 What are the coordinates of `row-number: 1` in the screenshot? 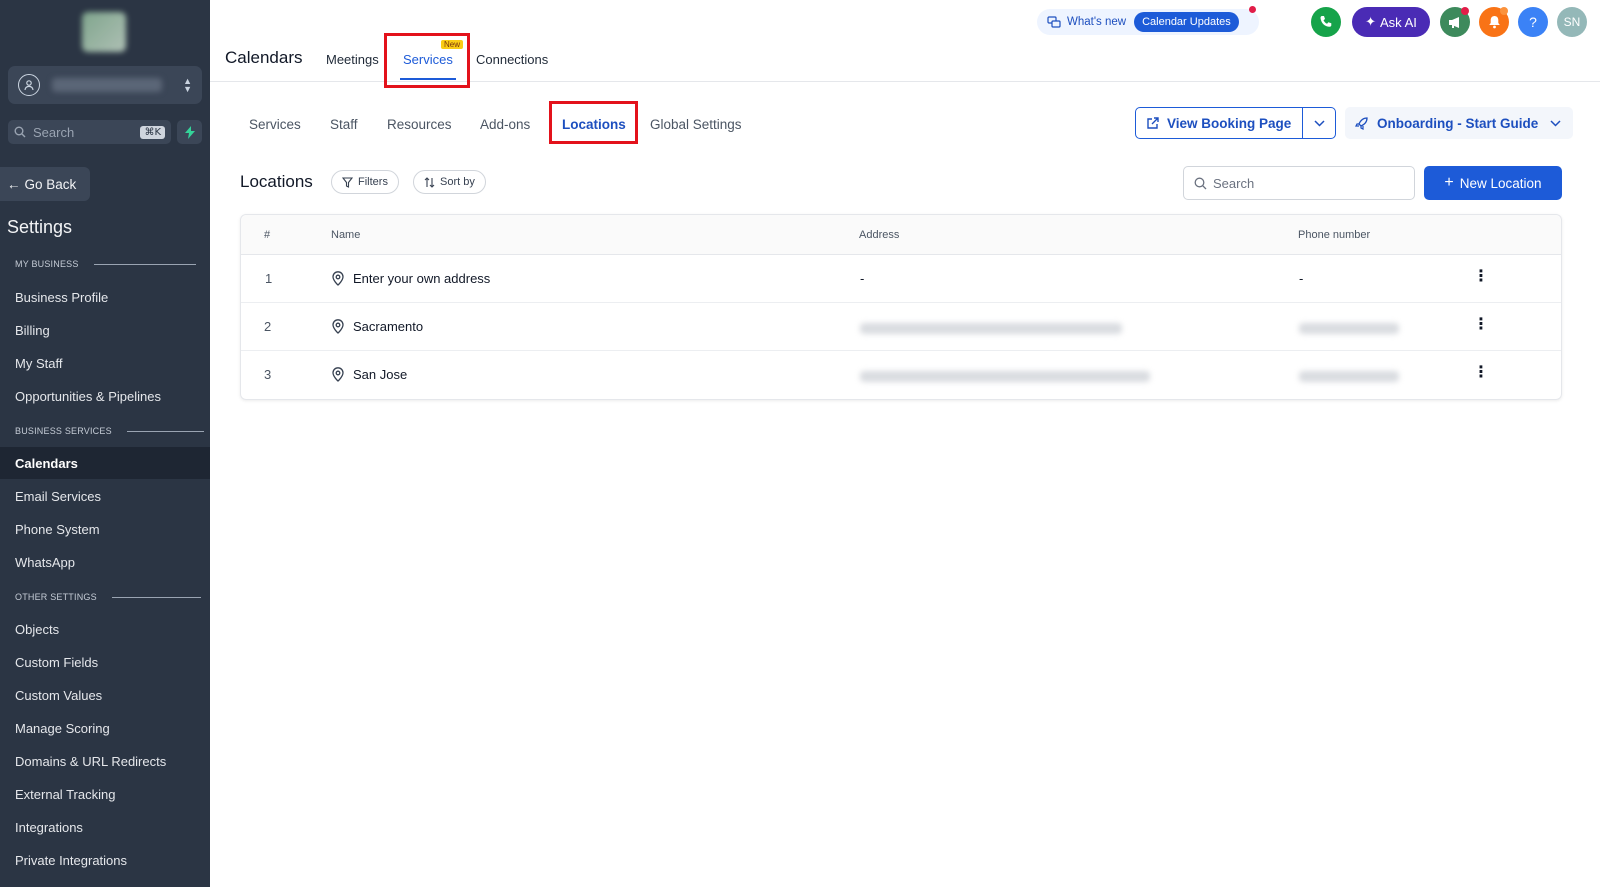 It's located at (269, 278).